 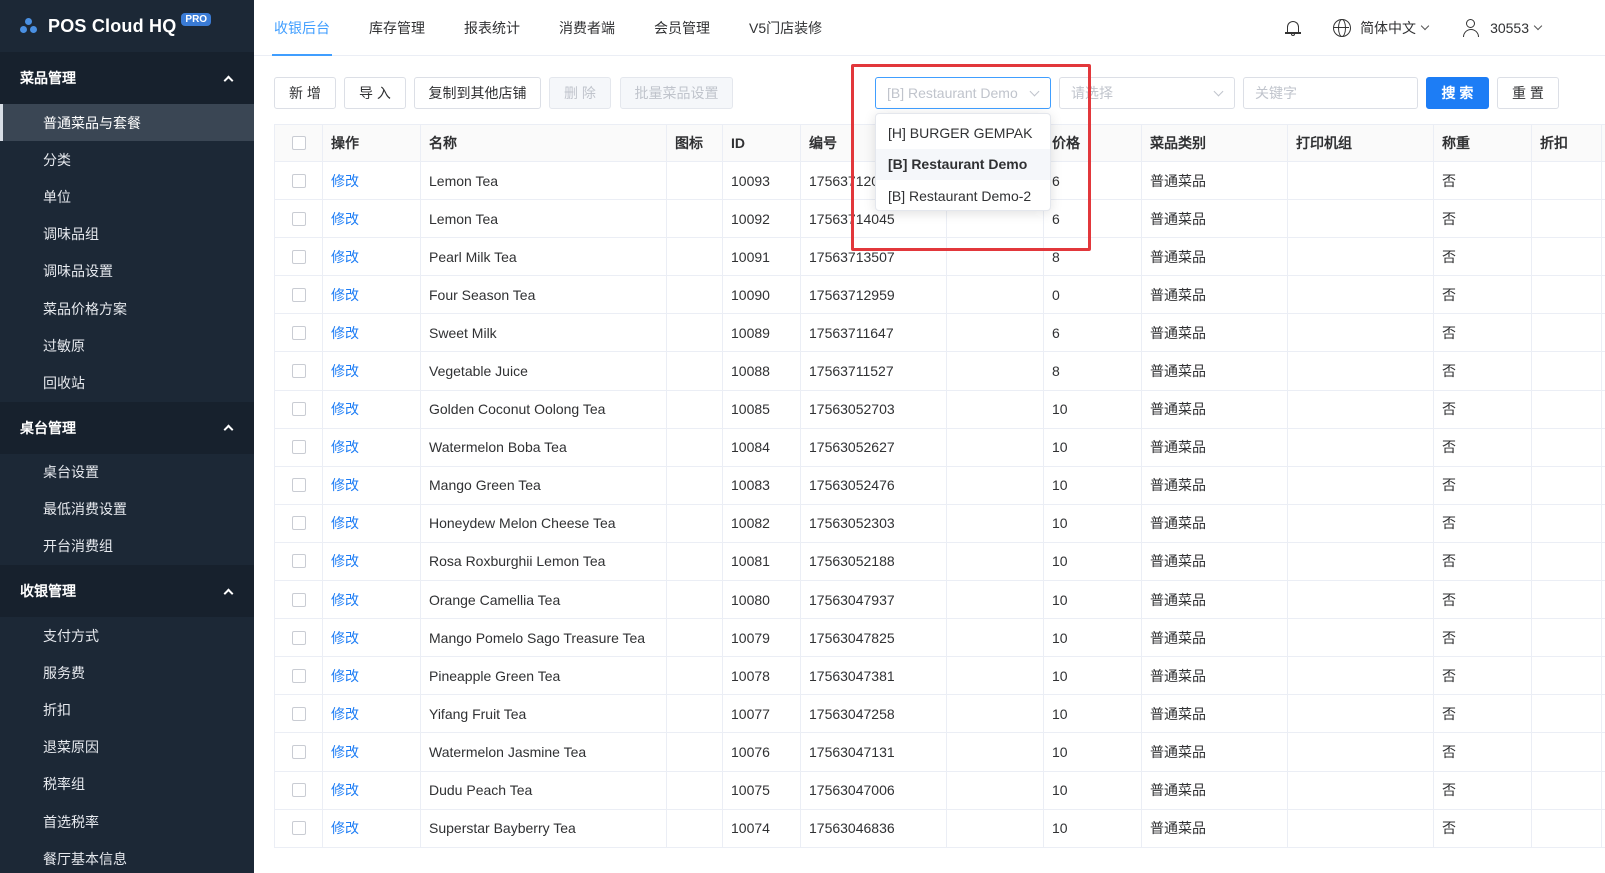 What do you see at coordinates (1293, 28) in the screenshot?
I see `bell-icon` at bounding box center [1293, 28].